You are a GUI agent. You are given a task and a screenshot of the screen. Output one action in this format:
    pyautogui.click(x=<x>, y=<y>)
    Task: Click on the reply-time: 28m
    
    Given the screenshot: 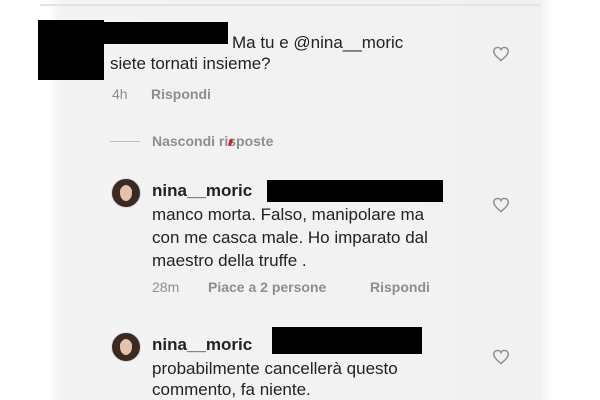 What is the action you would take?
    pyautogui.click(x=166, y=287)
    